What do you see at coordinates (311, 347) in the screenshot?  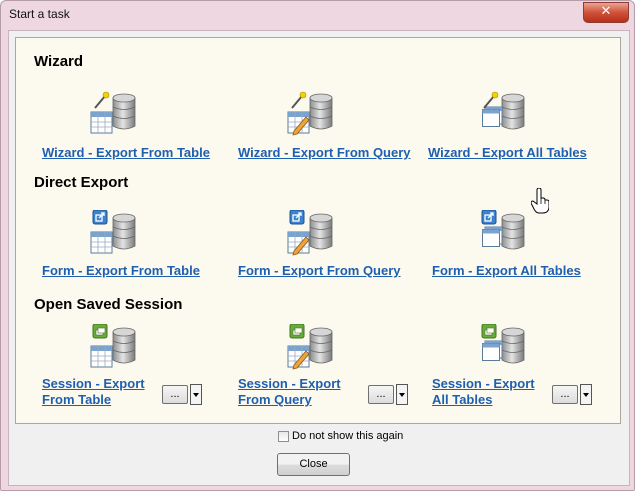 I see `session-query-icon` at bounding box center [311, 347].